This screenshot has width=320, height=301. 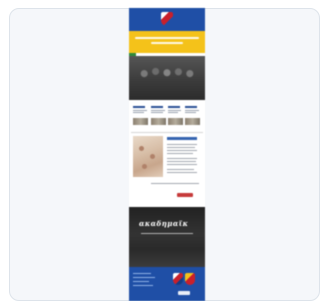 I want to click on dark-promo-section, so click(x=167, y=237).